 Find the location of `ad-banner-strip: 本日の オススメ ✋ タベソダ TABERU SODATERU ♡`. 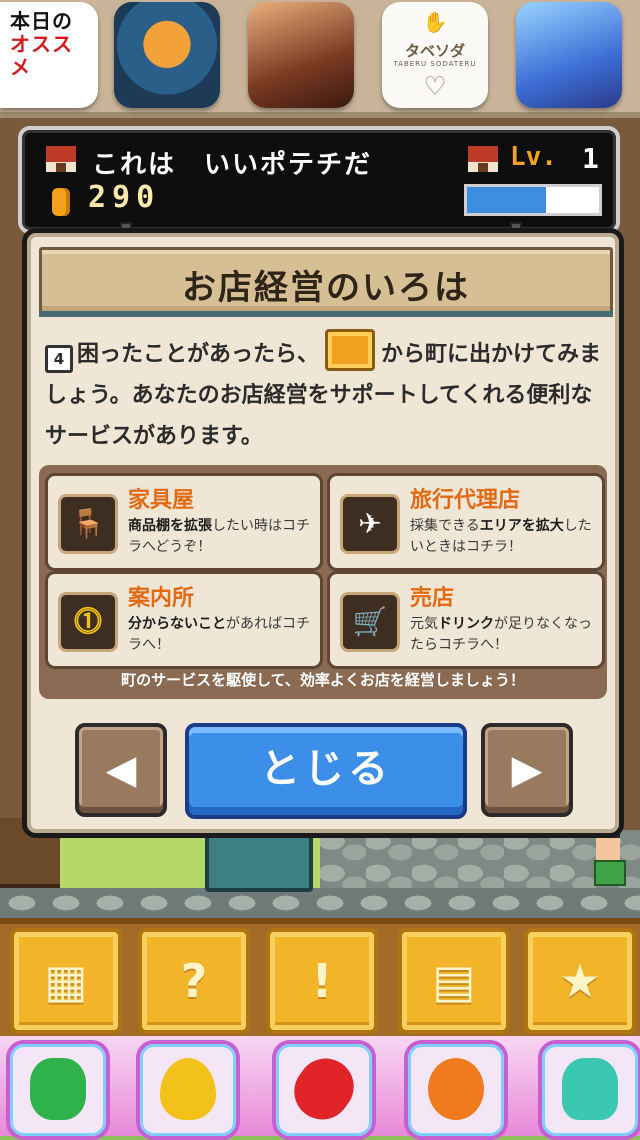

ad-banner-strip: 本日の オススメ ✋ タベソダ TABERU SODATERU ♡ is located at coordinates (320, 59).